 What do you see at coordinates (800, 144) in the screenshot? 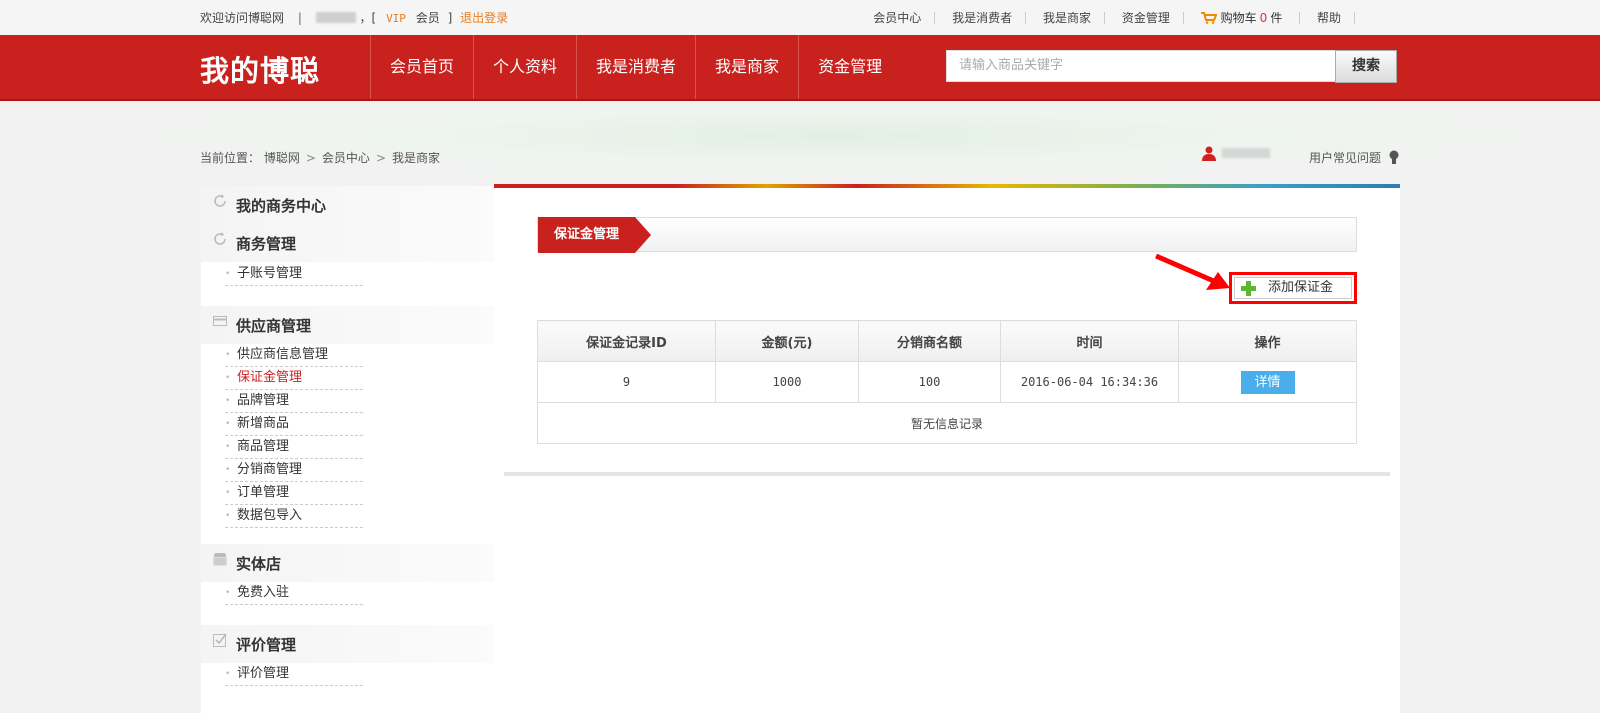
I see `banner-background` at bounding box center [800, 144].